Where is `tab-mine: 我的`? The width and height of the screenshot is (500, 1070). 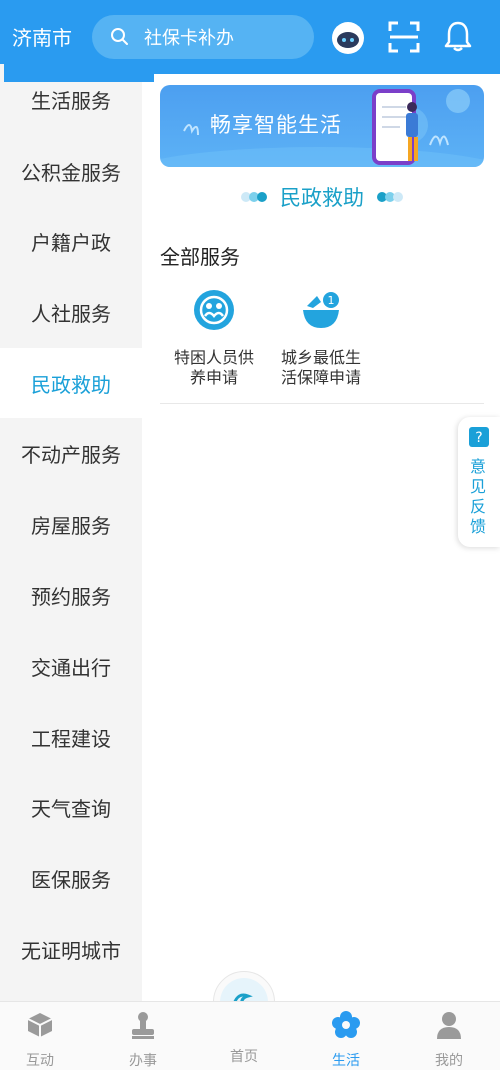 tab-mine: 我的 is located at coordinates (449, 1040).